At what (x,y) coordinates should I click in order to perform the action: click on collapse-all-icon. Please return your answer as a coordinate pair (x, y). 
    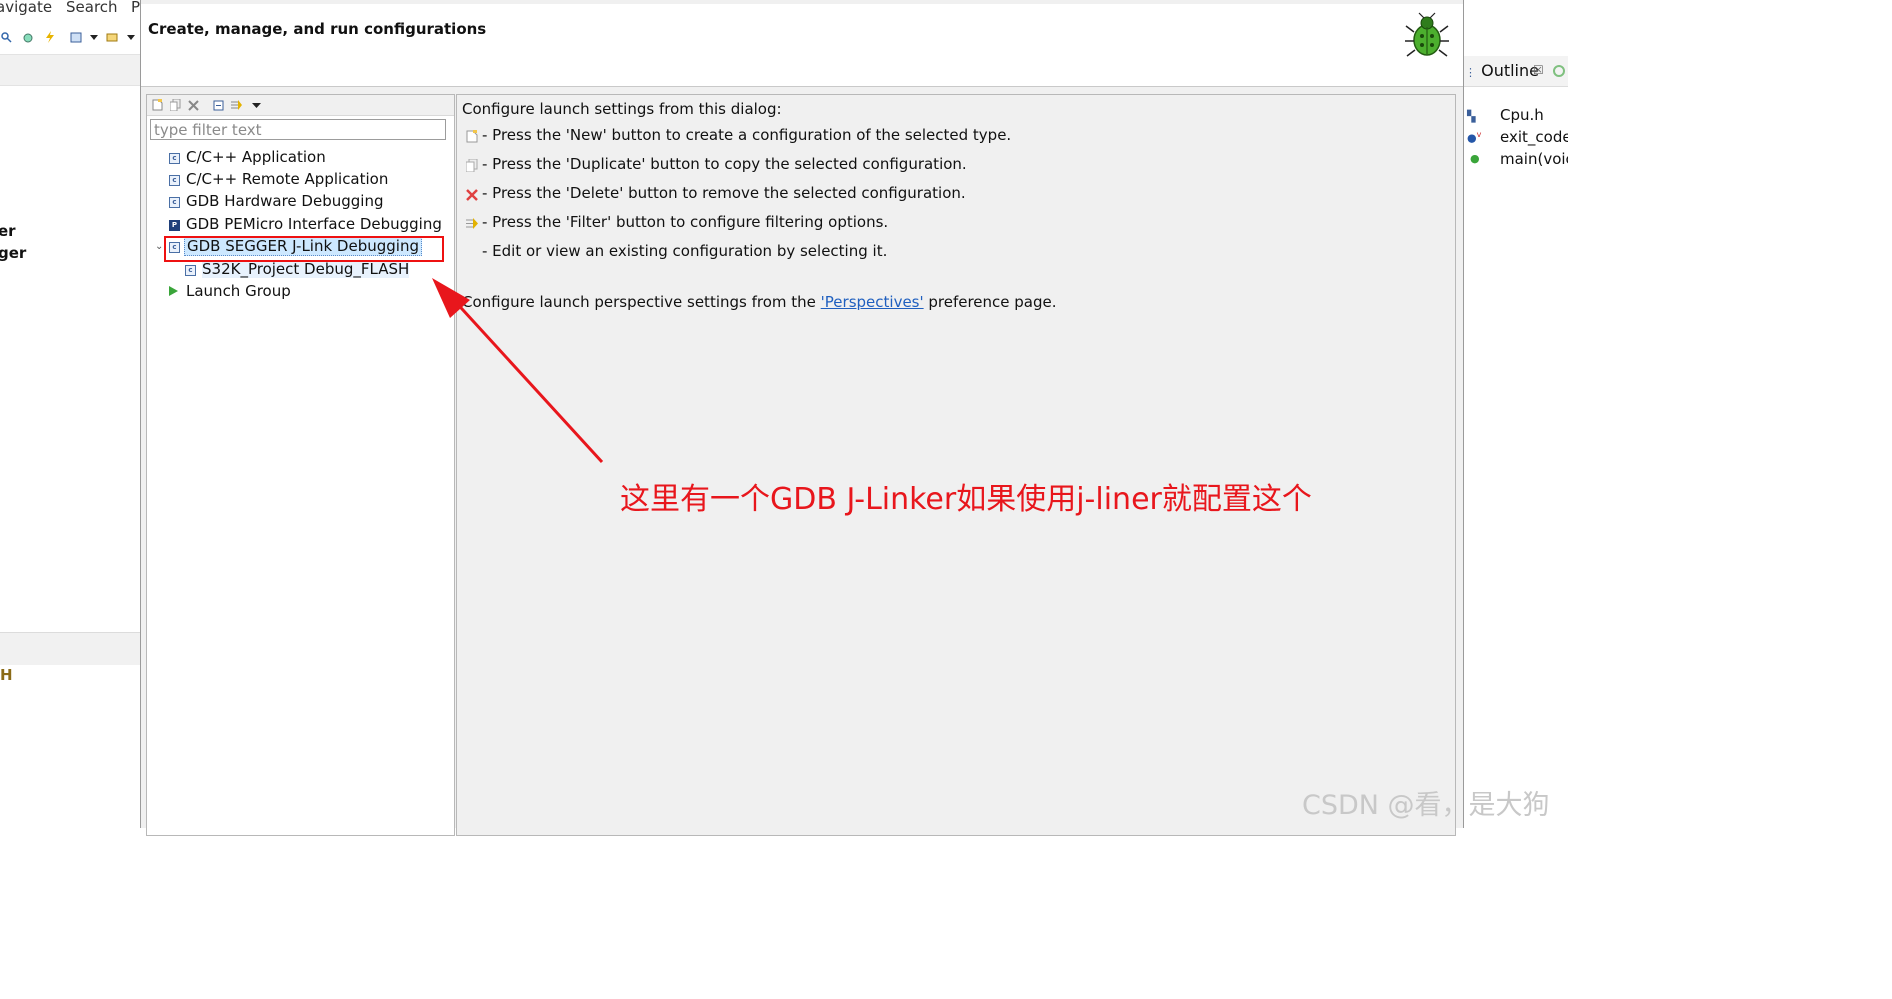
    Looking at the image, I should click on (218, 105).